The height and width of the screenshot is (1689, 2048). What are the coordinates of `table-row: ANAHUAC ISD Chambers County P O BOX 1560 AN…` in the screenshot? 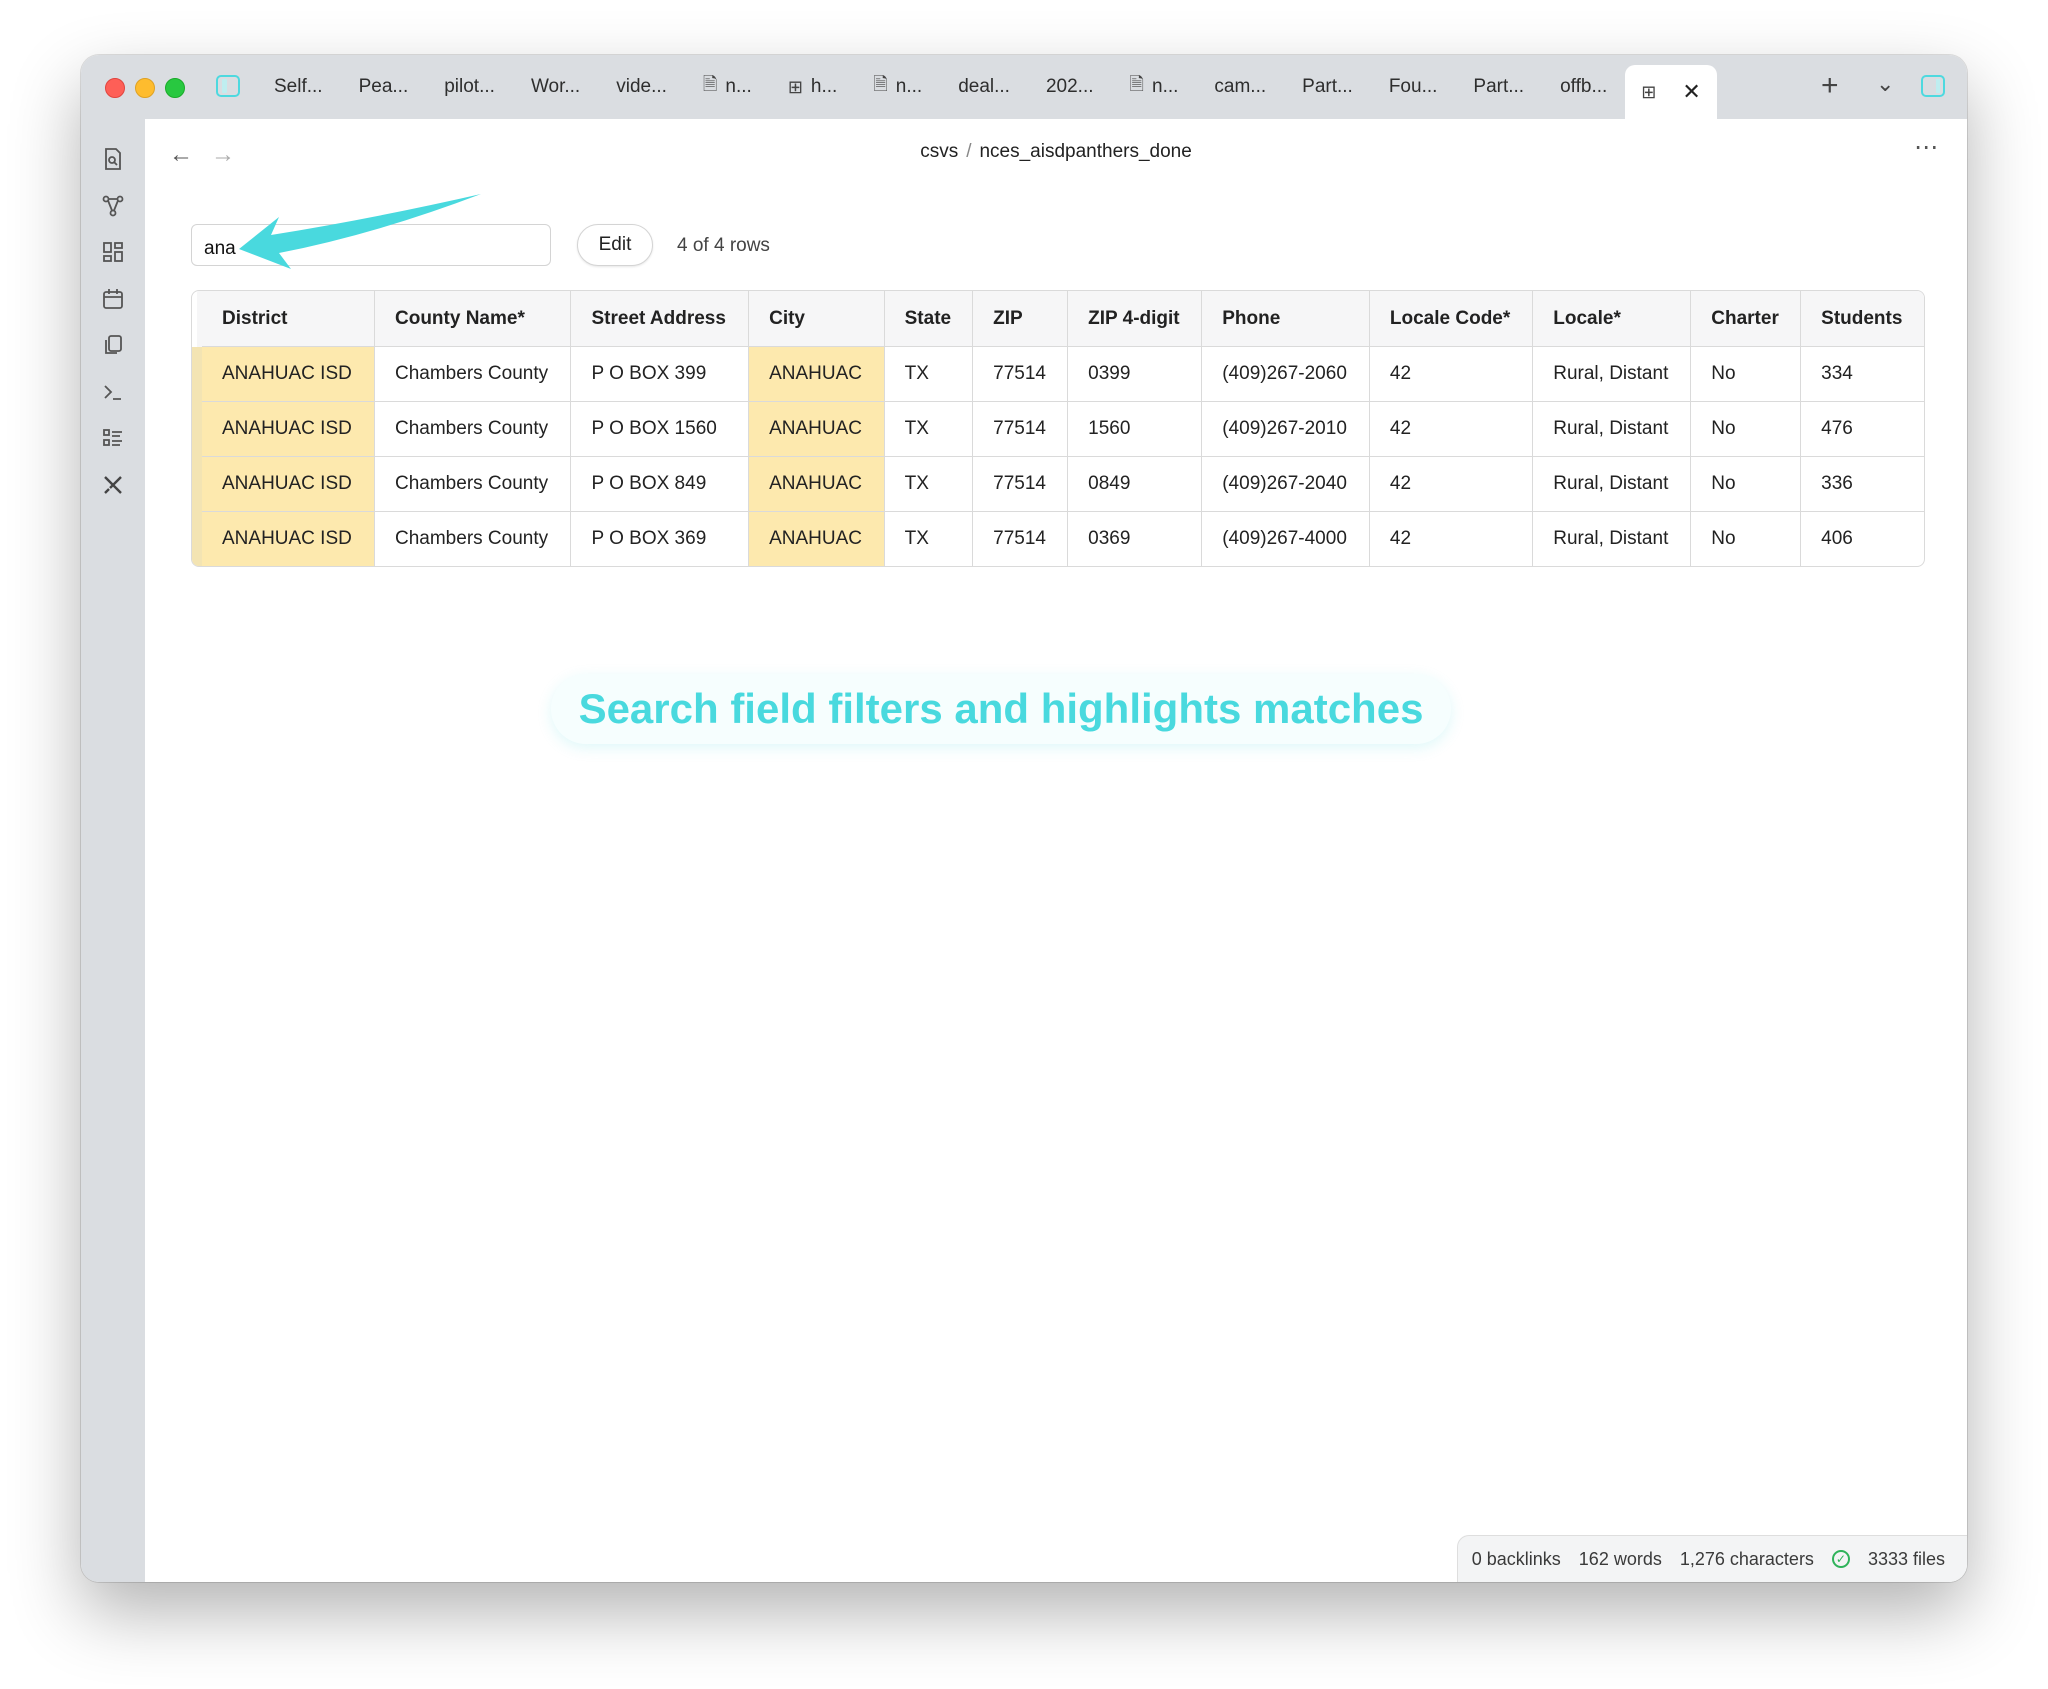 It's located at (1058, 429).